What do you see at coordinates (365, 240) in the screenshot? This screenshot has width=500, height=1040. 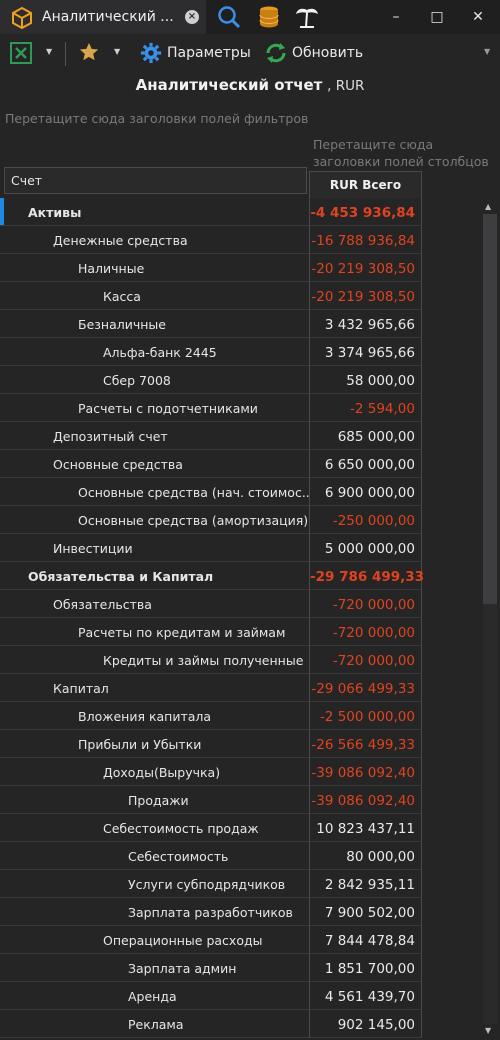 I see `row-value: -16 788 936,84` at bounding box center [365, 240].